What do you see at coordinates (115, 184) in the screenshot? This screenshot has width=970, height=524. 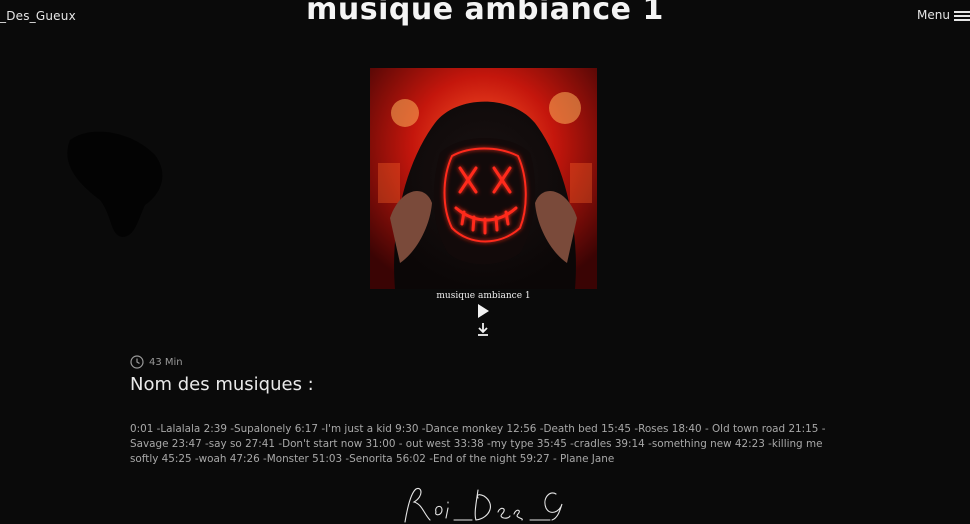 I see `decorative-blob` at bounding box center [115, 184].